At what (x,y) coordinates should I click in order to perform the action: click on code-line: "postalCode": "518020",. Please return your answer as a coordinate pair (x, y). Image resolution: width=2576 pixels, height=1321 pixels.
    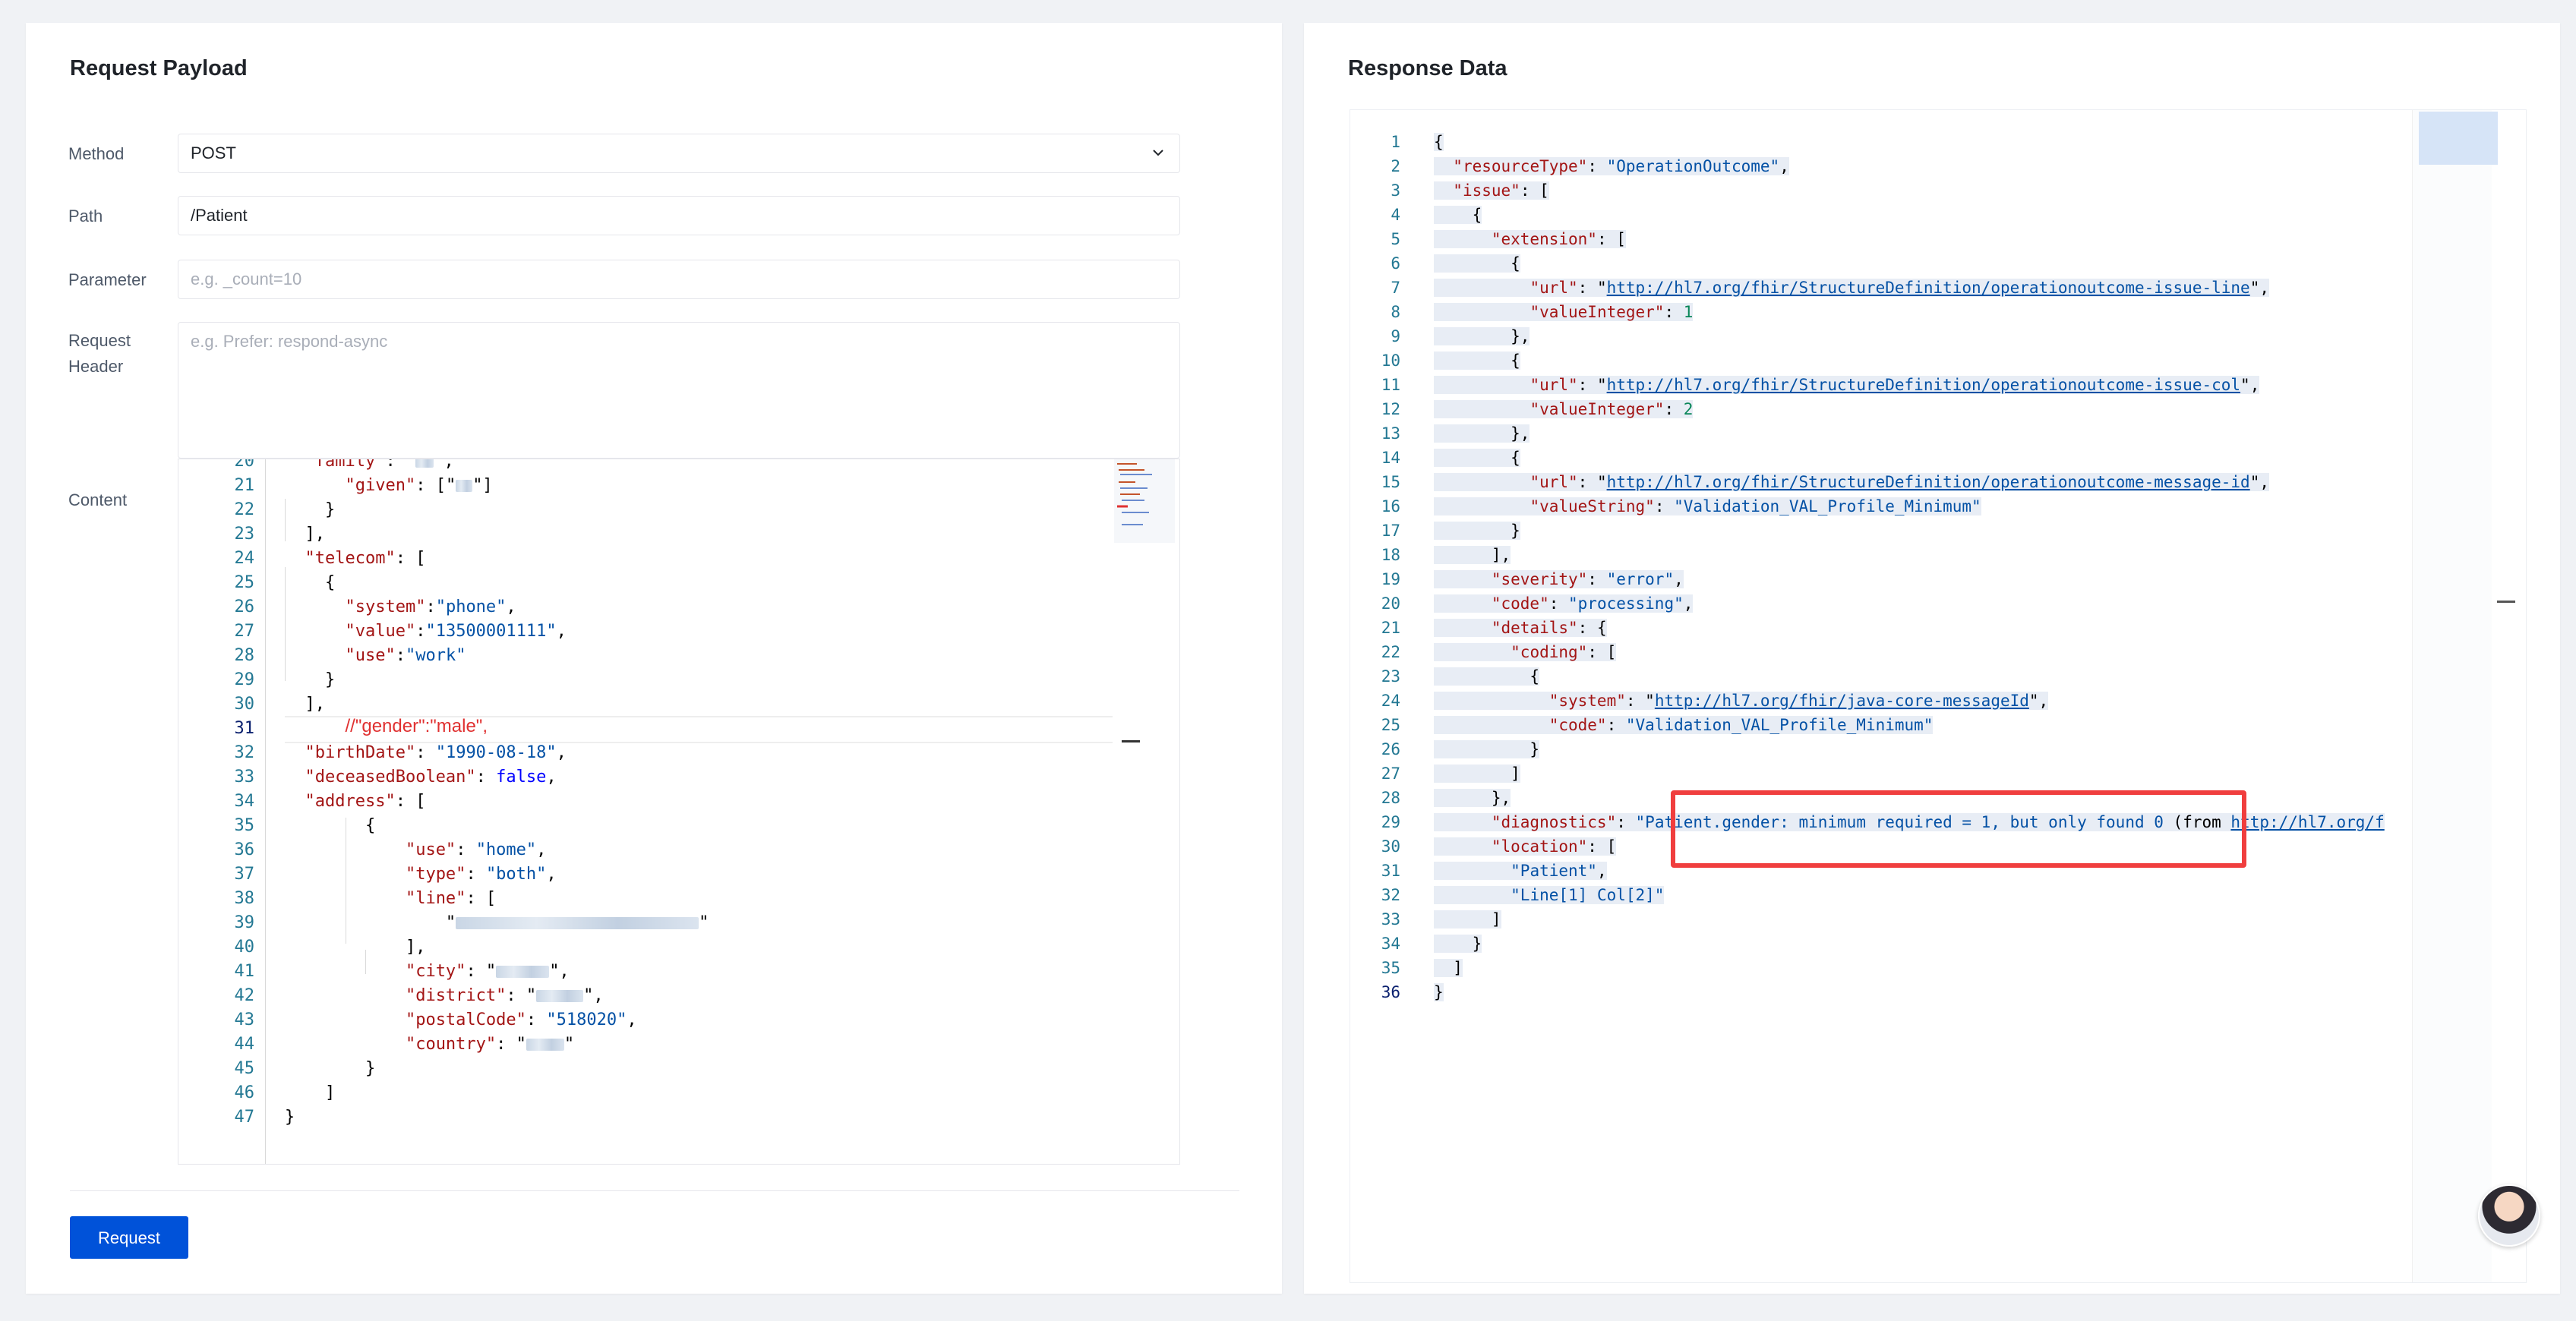
    Looking at the image, I should click on (521, 1019).